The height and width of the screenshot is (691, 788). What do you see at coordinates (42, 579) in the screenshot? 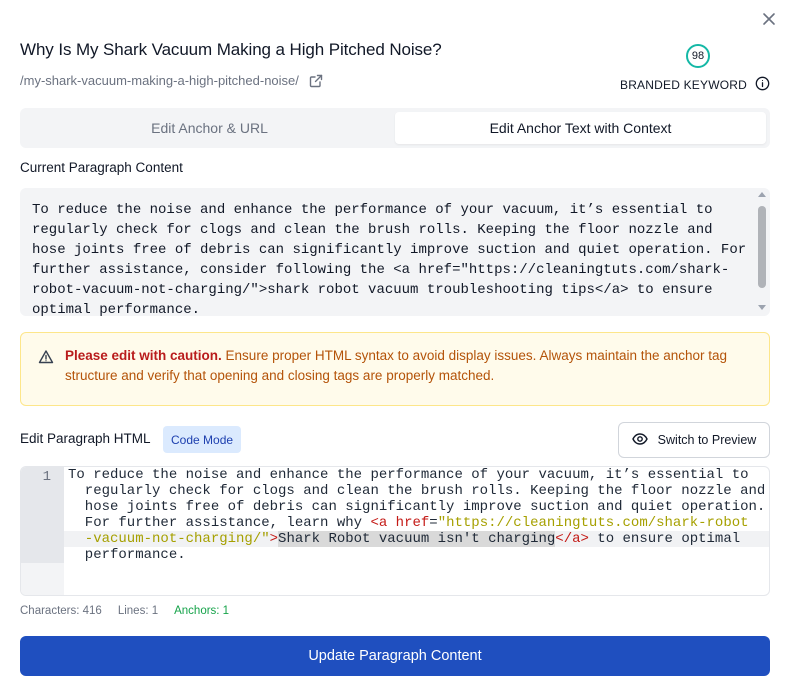
I see `editor-gutter-empty` at bounding box center [42, 579].